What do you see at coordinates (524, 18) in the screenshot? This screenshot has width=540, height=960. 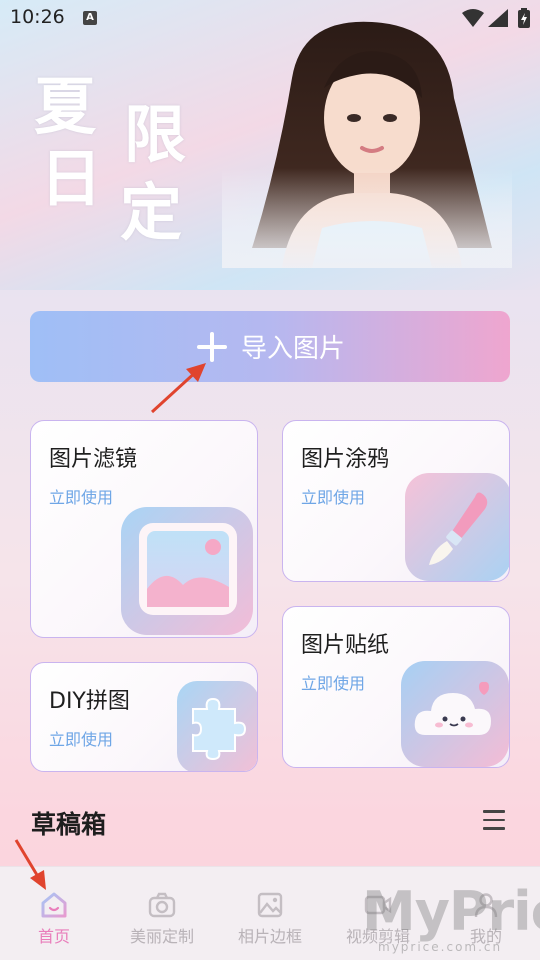 I see `battery-icon` at bounding box center [524, 18].